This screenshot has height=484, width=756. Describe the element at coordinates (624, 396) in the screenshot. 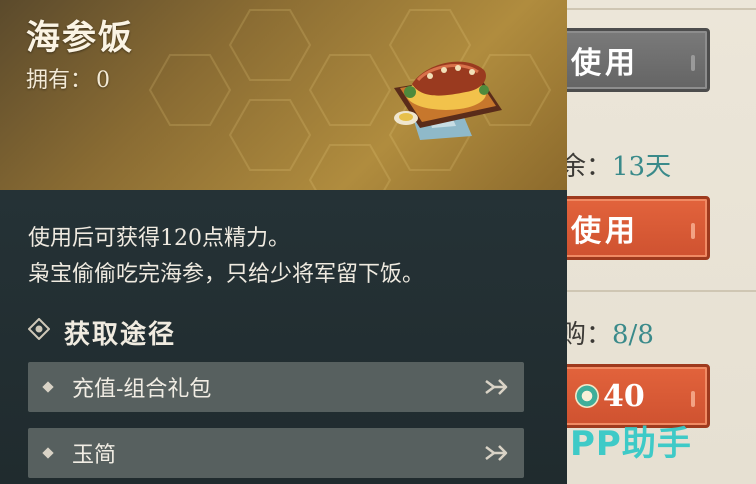

I see `price-value: 40` at that location.